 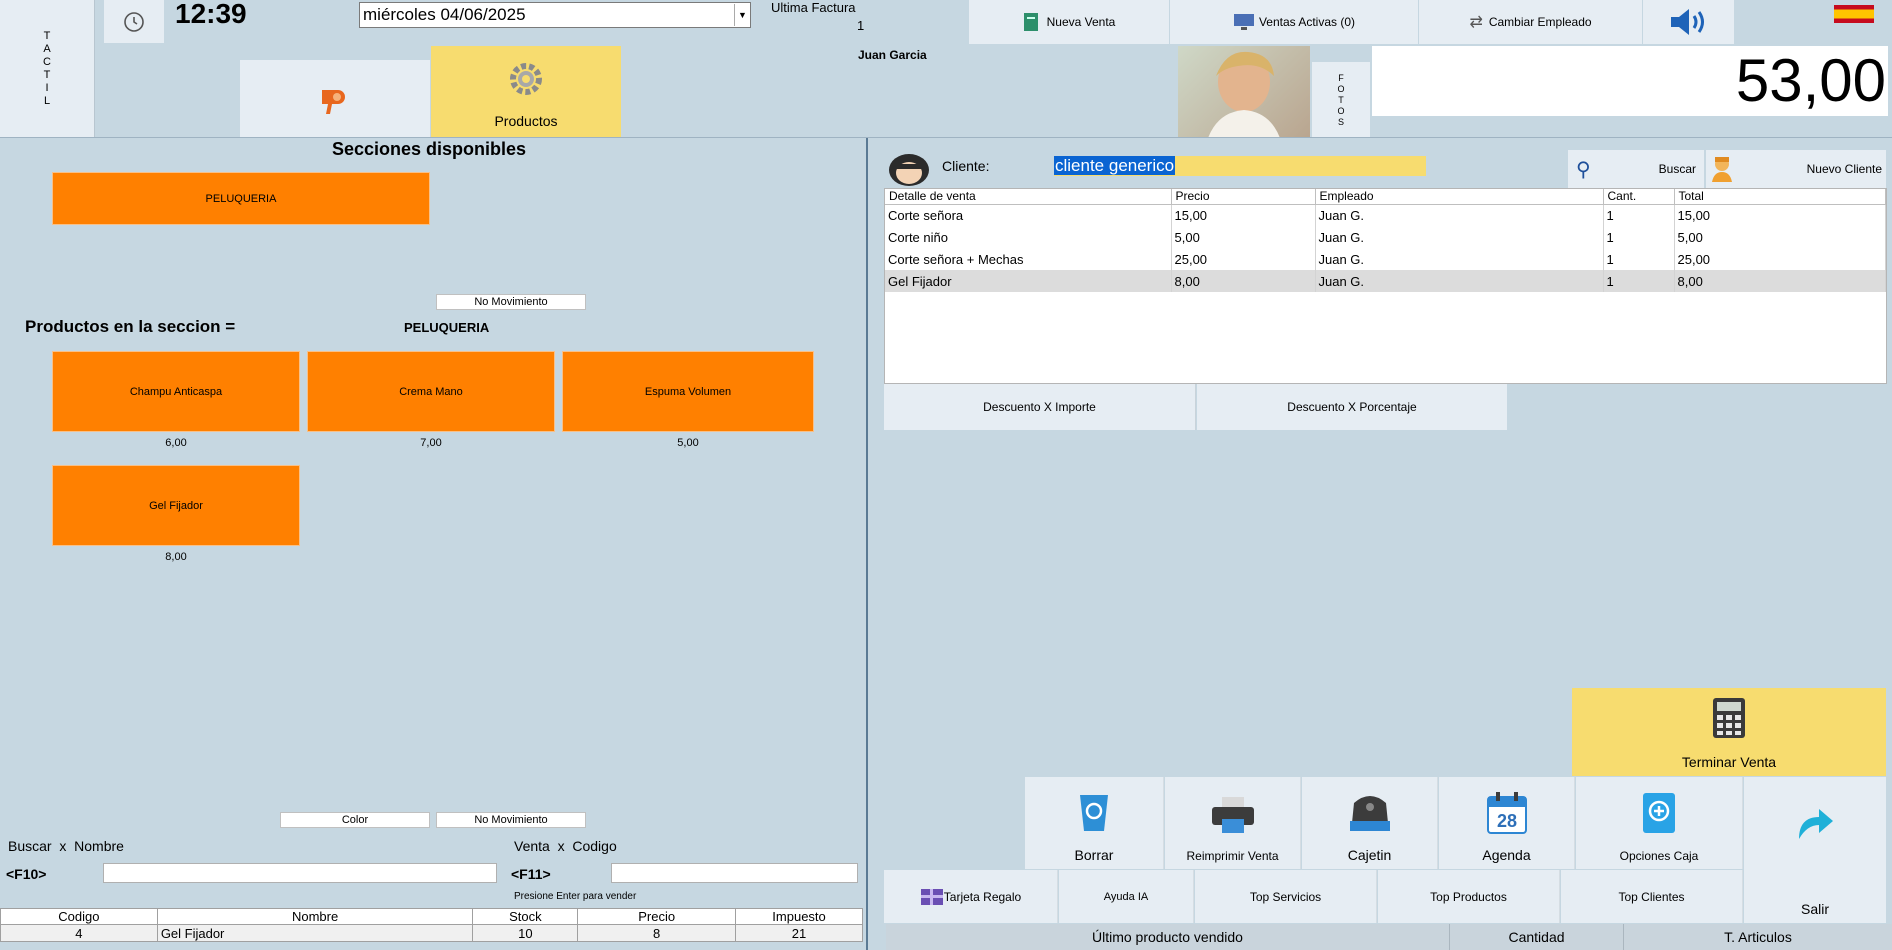 What do you see at coordinates (1780, 281) in the screenshot?
I see `cell-total: 8,00` at bounding box center [1780, 281].